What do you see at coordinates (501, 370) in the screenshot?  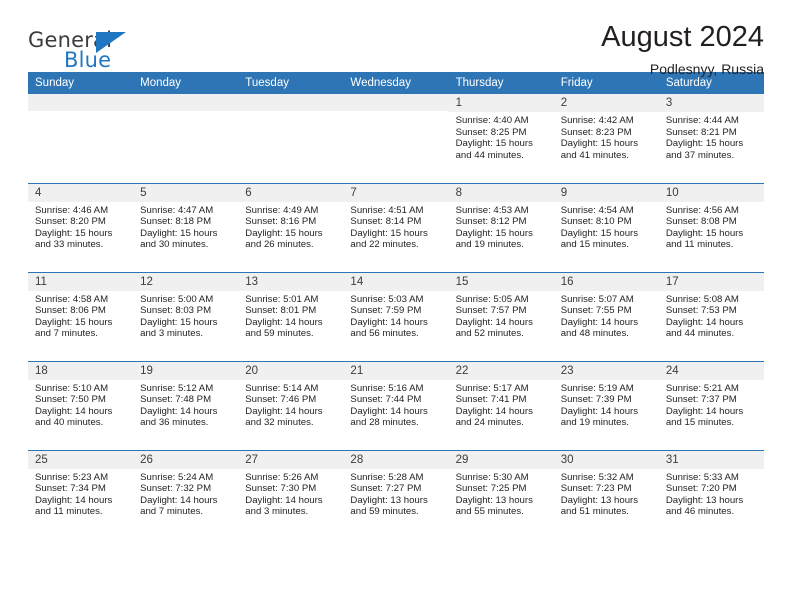 I see `day-number: 22` at bounding box center [501, 370].